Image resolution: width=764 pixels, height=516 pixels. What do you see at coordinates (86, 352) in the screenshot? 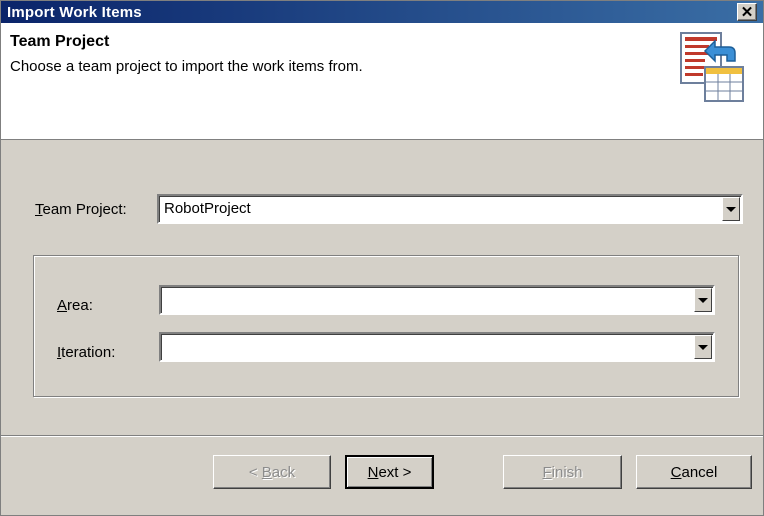
I see `iteration-label: Iteration:` at bounding box center [86, 352].